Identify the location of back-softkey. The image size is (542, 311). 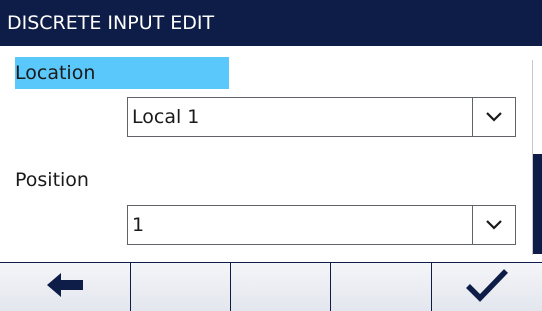
(65, 286).